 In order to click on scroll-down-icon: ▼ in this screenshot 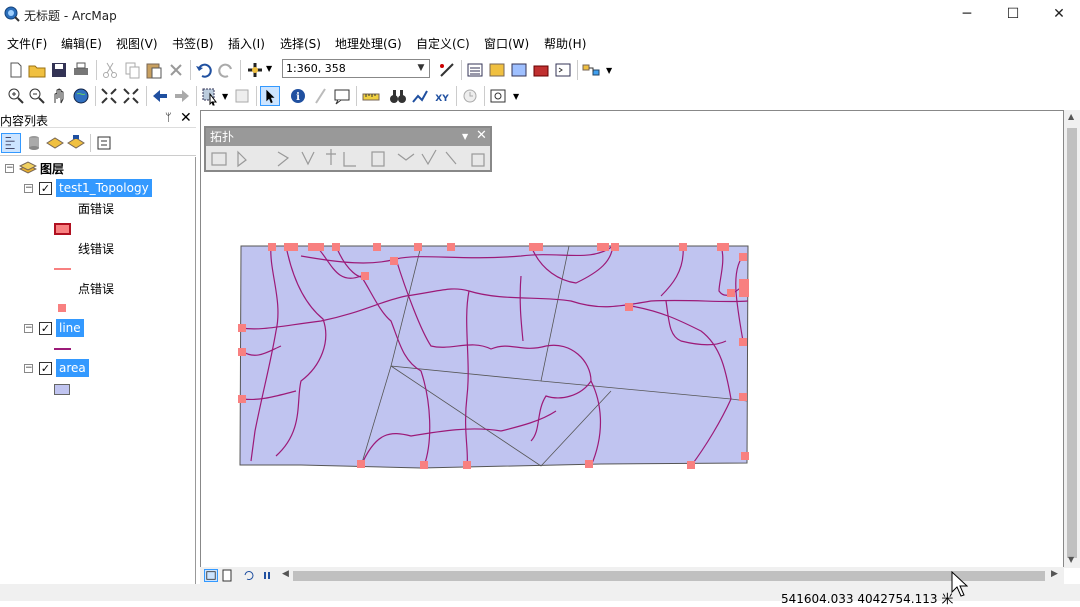, I will do `click(1071, 559)`.